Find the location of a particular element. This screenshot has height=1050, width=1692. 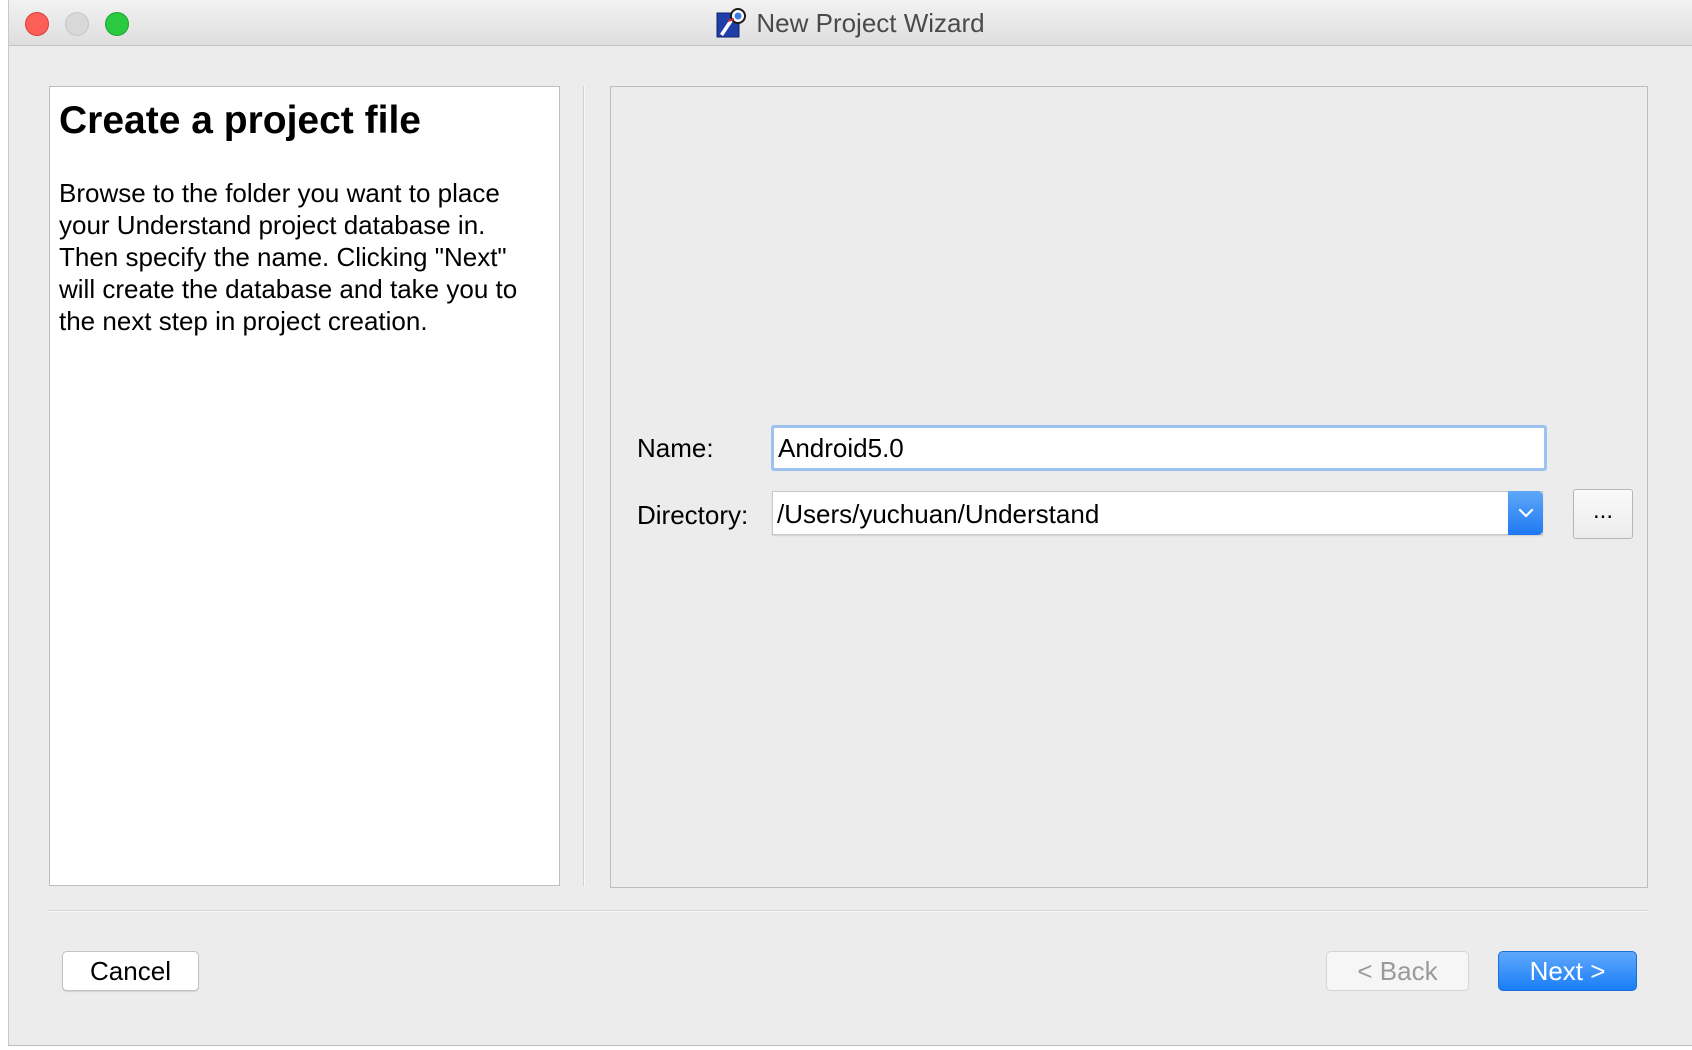

understand-app-icon is located at coordinates (731, 23).